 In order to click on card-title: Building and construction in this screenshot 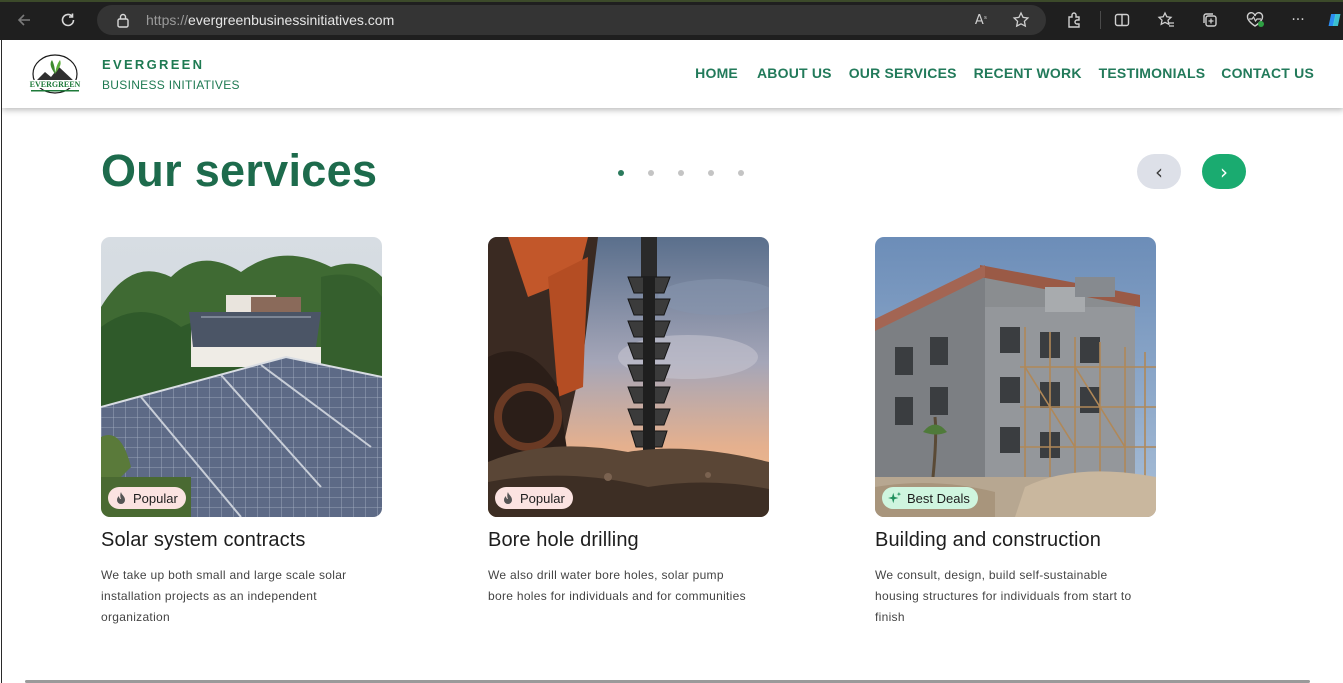, I will do `click(1015, 540)`.